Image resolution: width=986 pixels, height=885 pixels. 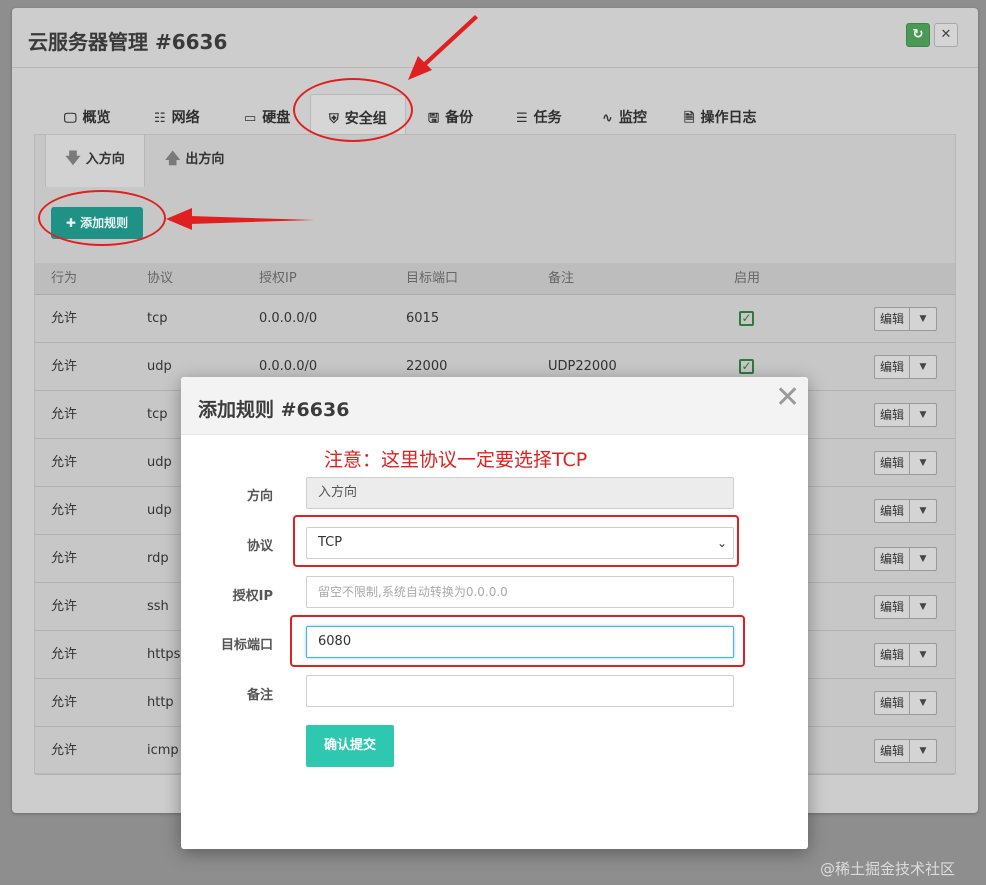 What do you see at coordinates (520, 691) in the screenshot?
I see `remark-input` at bounding box center [520, 691].